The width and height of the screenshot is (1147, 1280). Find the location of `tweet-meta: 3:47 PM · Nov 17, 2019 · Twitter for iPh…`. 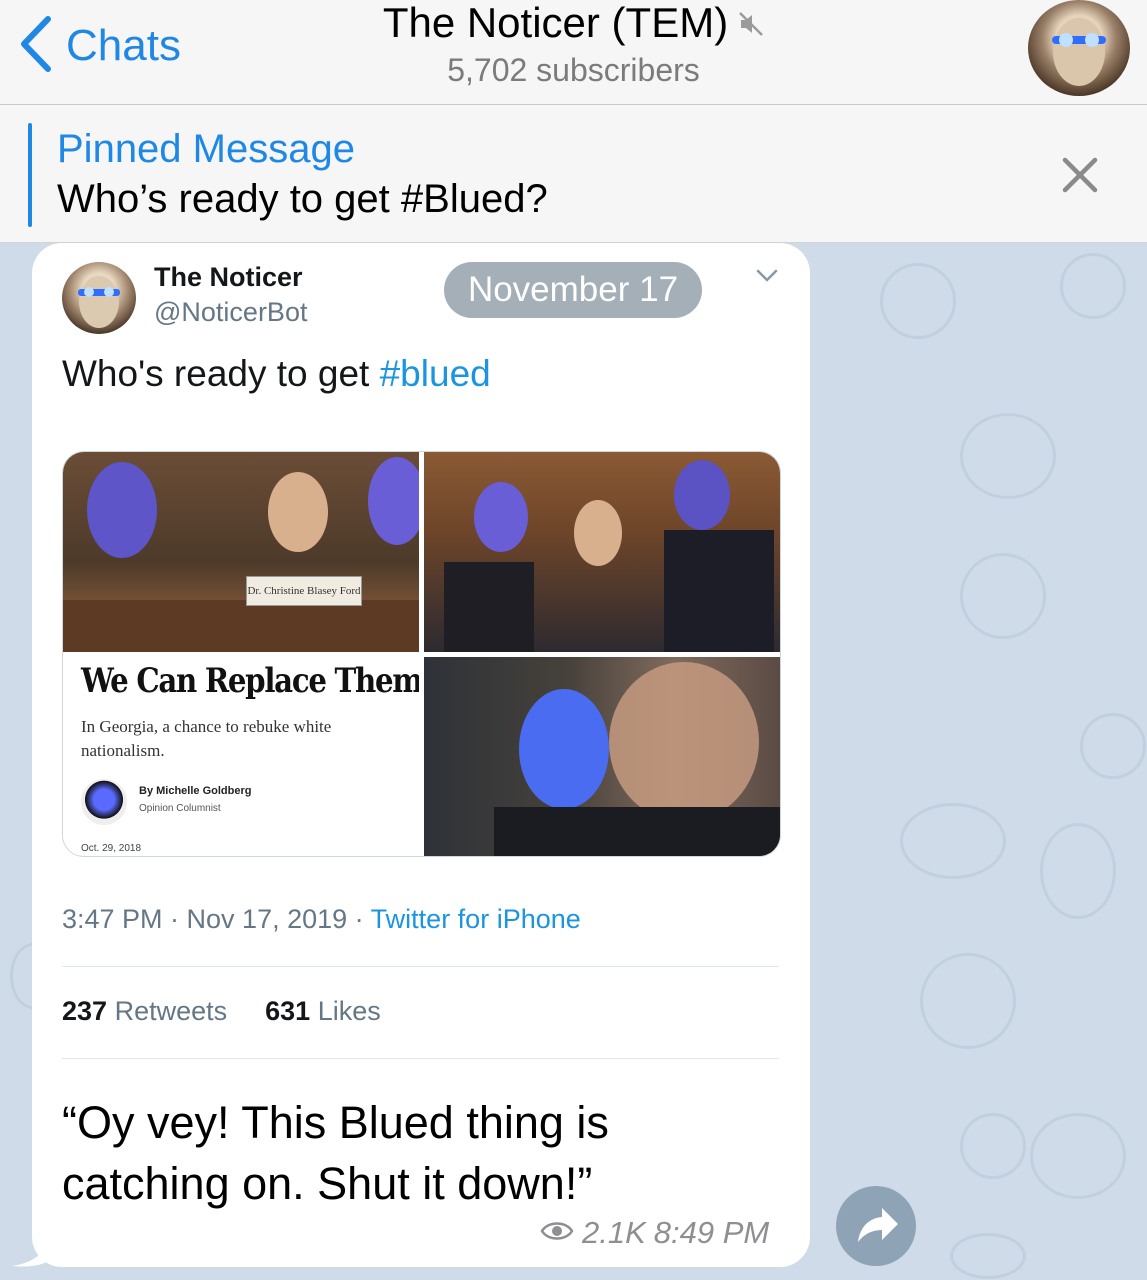

tweet-meta: 3:47 PM · Nov 17, 2019 · Twitter for iPh… is located at coordinates (321, 919).